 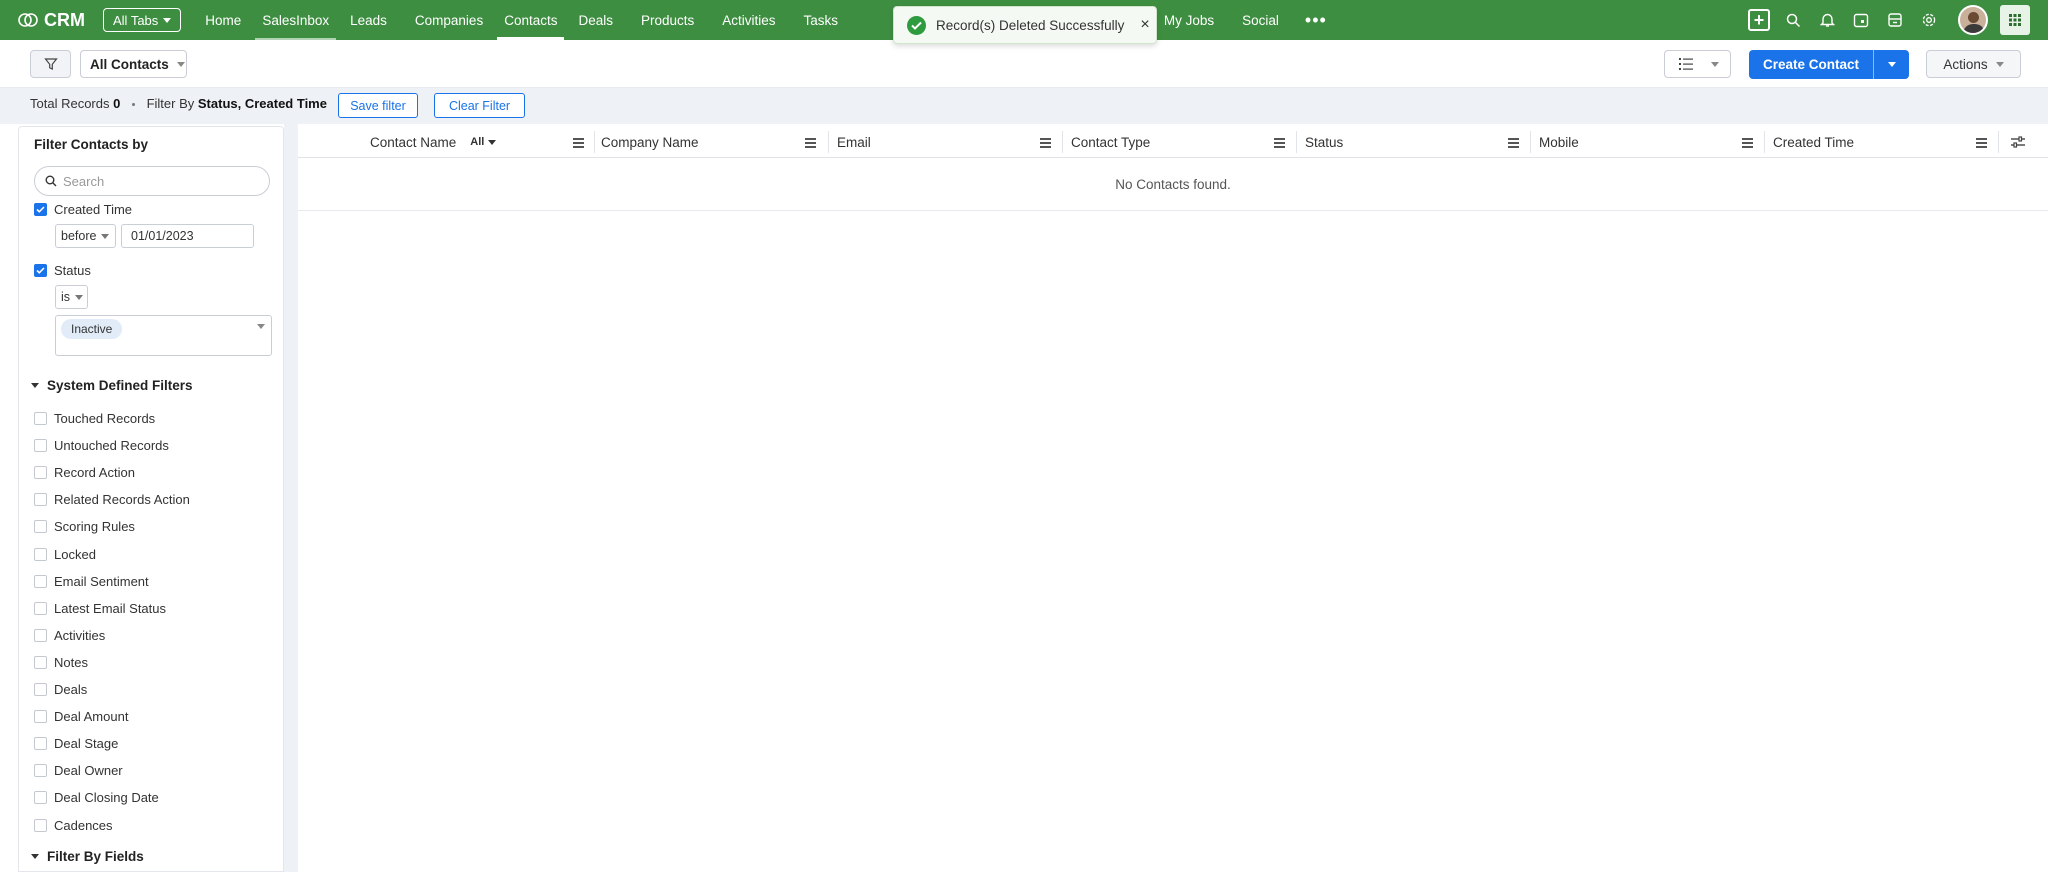 I want to click on tab-tasks: Tasks, so click(x=821, y=20).